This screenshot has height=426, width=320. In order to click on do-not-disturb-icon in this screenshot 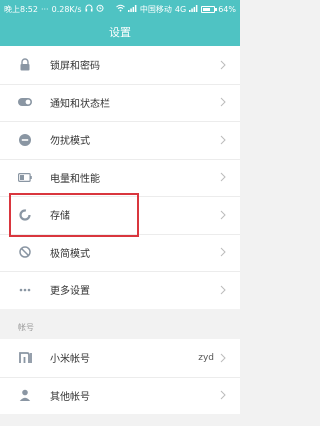, I will do `click(25, 140)`.